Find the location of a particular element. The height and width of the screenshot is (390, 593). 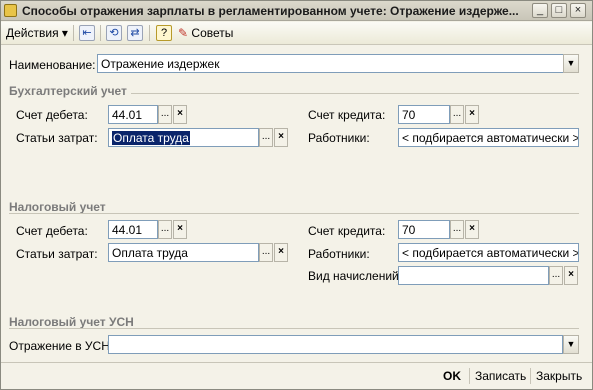

chevron-down-icon: ▾ is located at coordinates (64, 33).